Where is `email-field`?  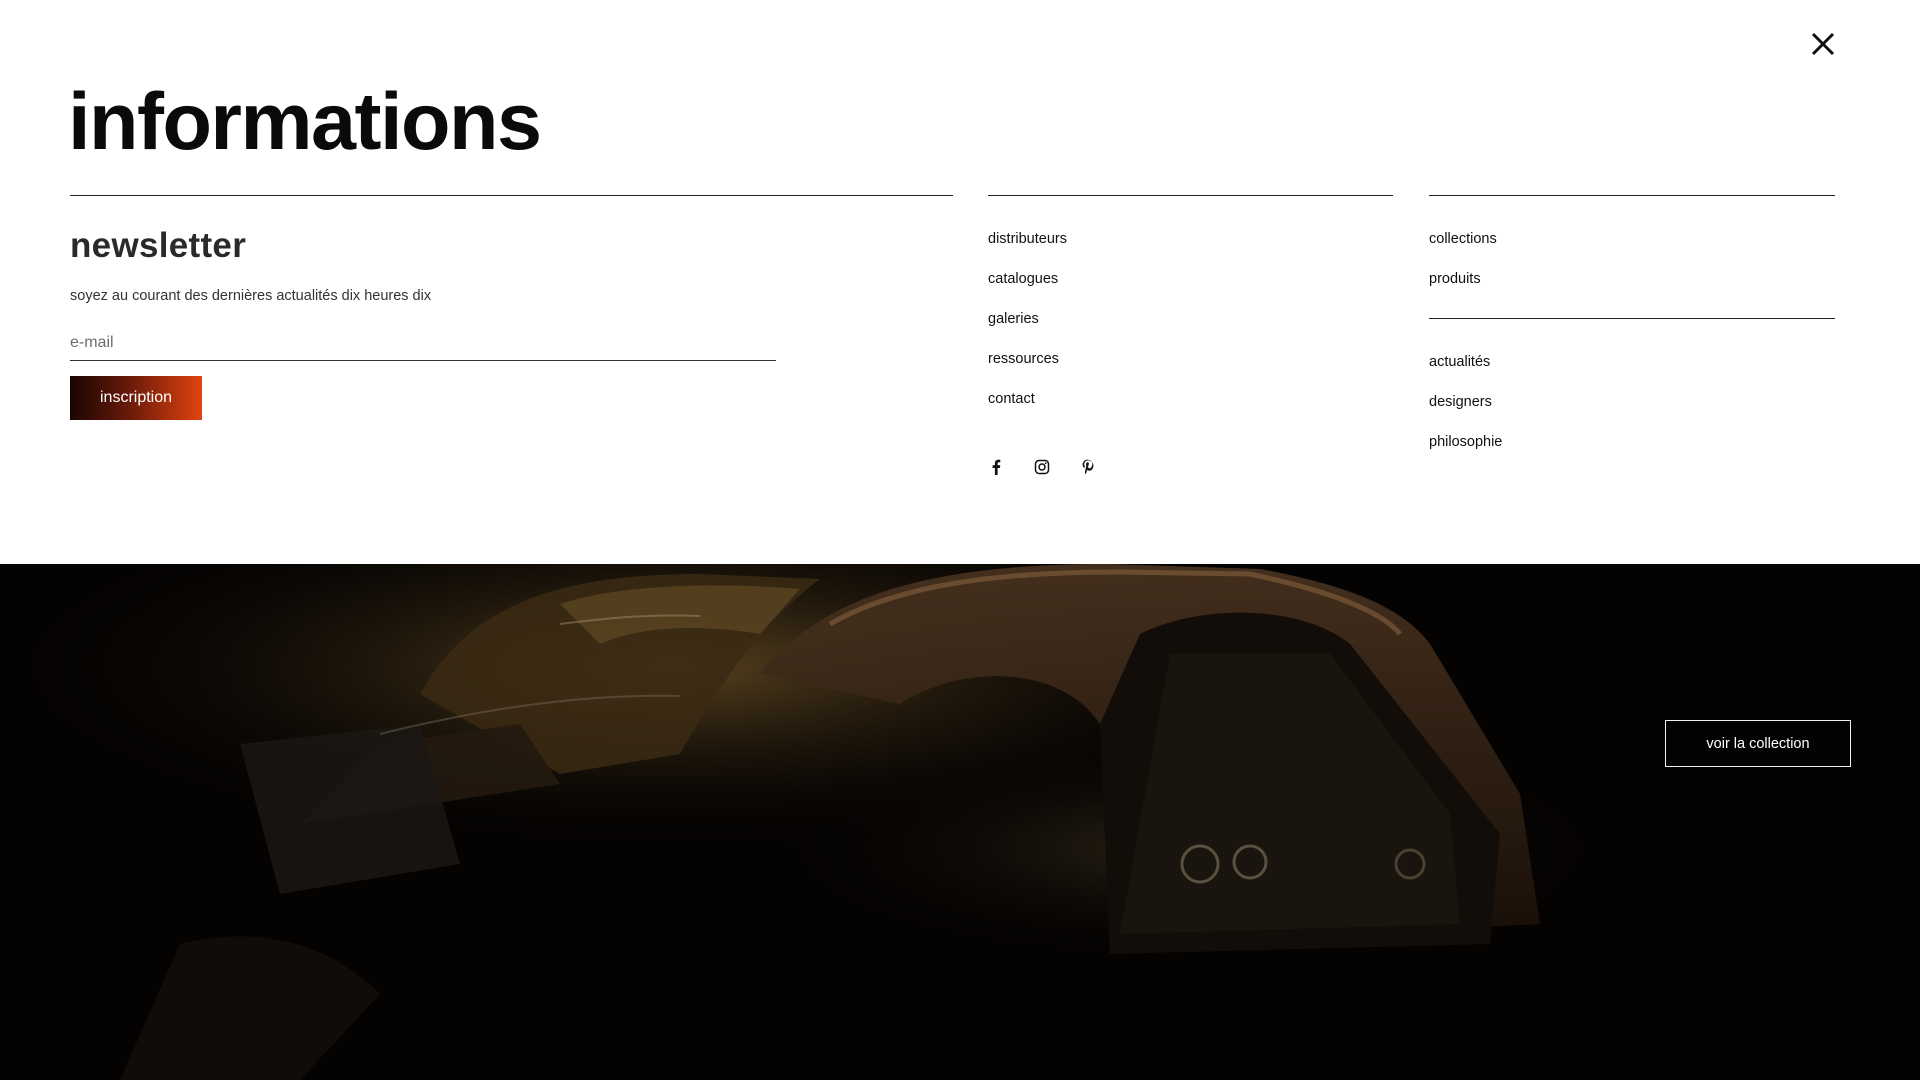 email-field is located at coordinates (423, 343).